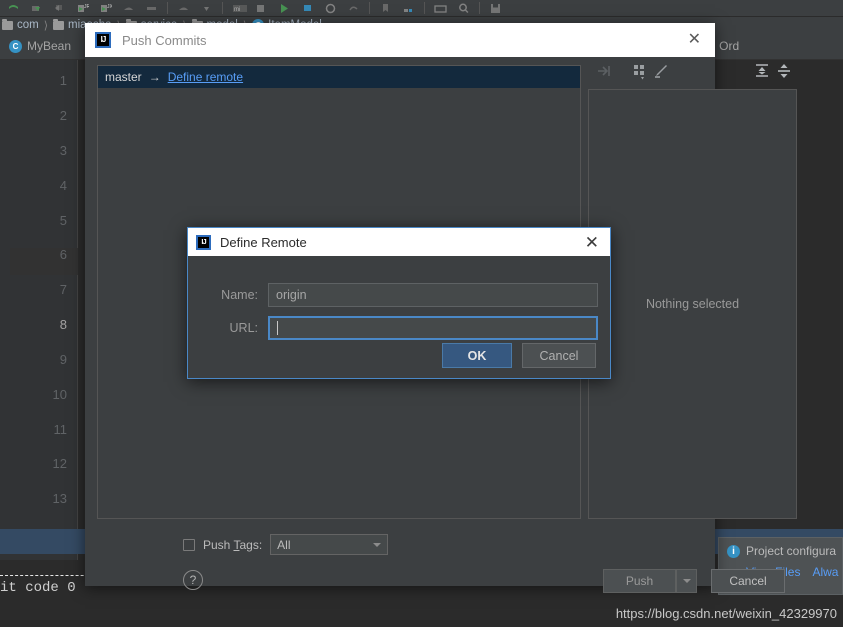 The width and height of the screenshot is (843, 627). Describe the element at coordinates (193, 580) in the screenshot. I see `help-button: ?` at that location.